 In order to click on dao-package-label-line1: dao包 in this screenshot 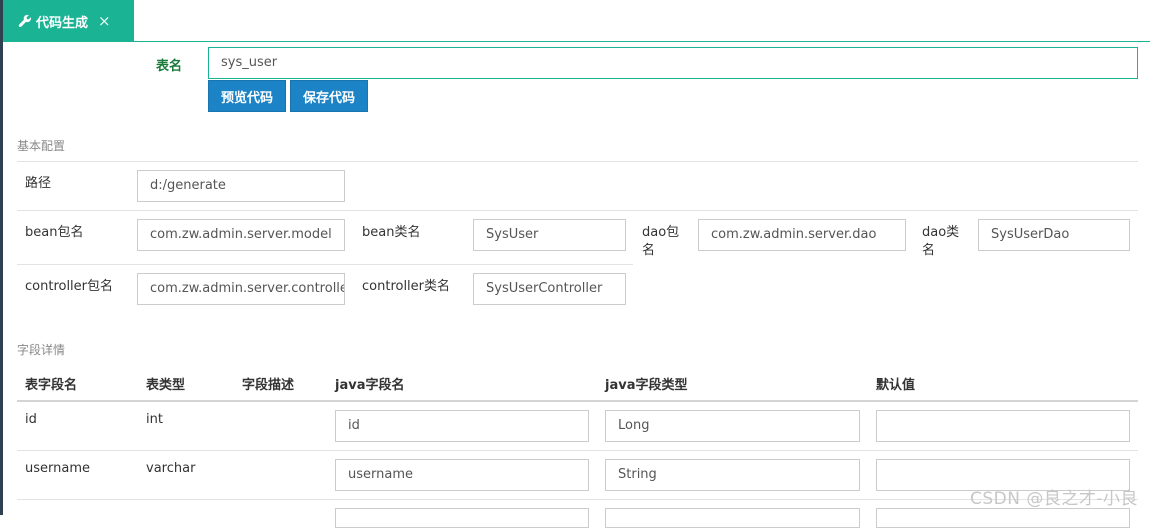, I will do `click(661, 232)`.